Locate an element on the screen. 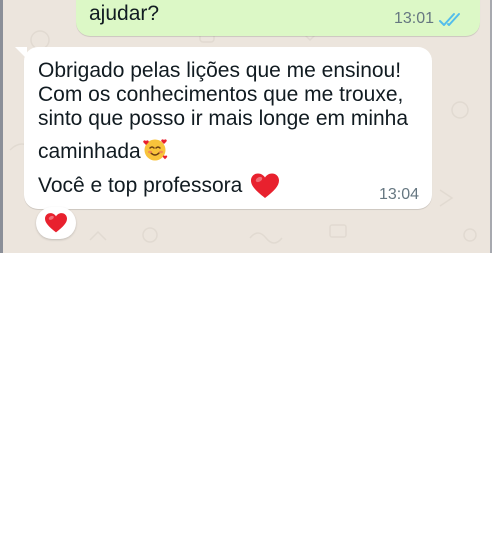 The width and height of the screenshot is (492, 538). outgoing-message-time: 13:01 is located at coordinates (413, 18).